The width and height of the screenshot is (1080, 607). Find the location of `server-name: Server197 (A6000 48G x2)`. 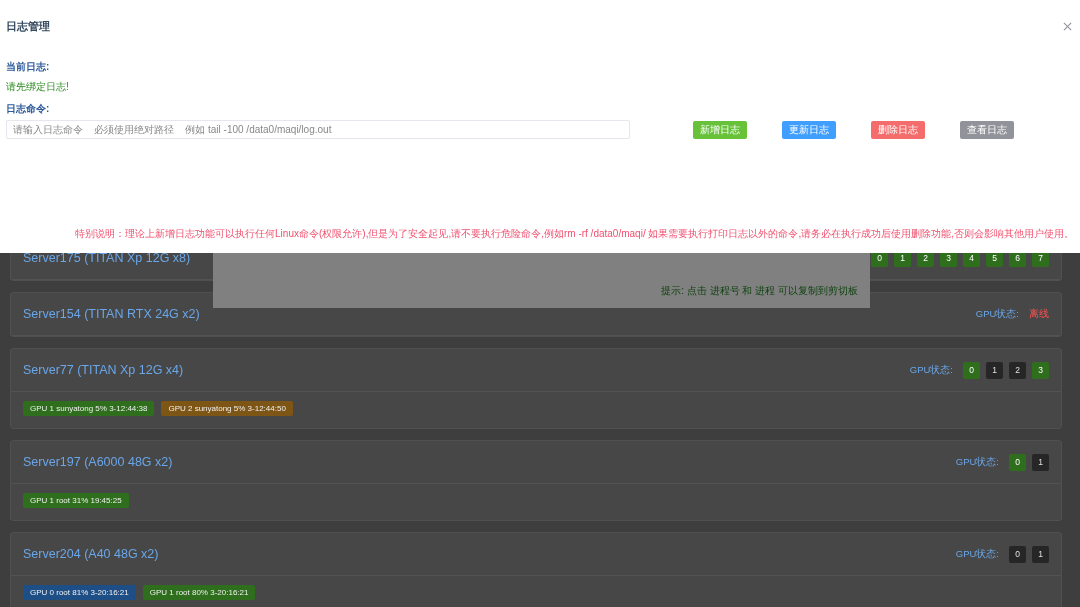

server-name: Server197 (A6000 48G x2) is located at coordinates (98, 462).